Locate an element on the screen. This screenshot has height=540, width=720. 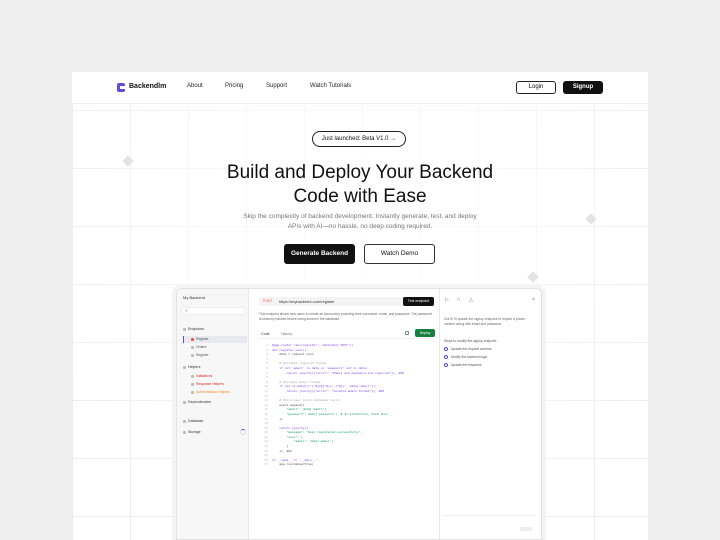
watch-demo-button: Watch Demo is located at coordinates (399, 254).